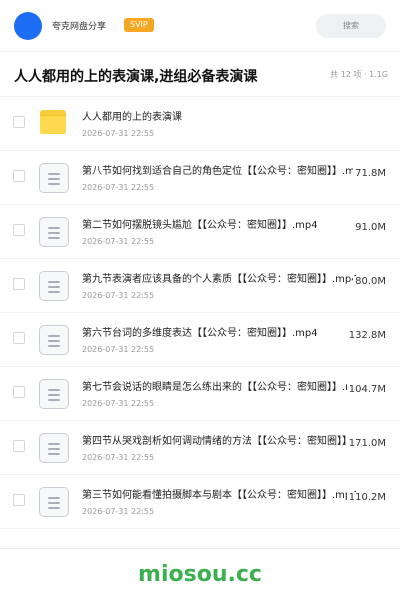 This screenshot has height=600, width=400. Describe the element at coordinates (200, 225) in the screenshot. I see `file-name: 第二节如何摆脱镜头尴尬【【公众号：密知圈】】.mp4` at that location.